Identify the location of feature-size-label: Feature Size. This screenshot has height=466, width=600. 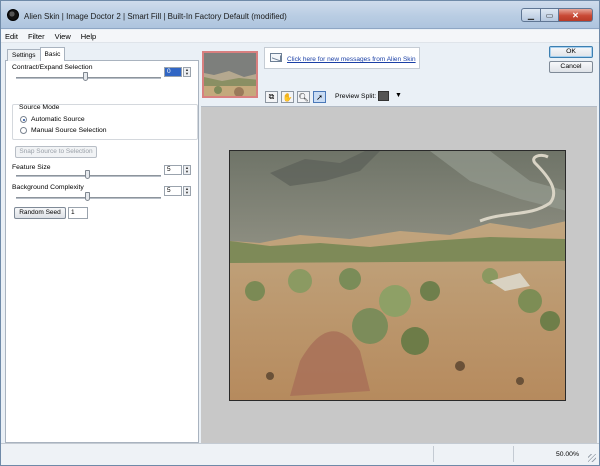
(31, 167).